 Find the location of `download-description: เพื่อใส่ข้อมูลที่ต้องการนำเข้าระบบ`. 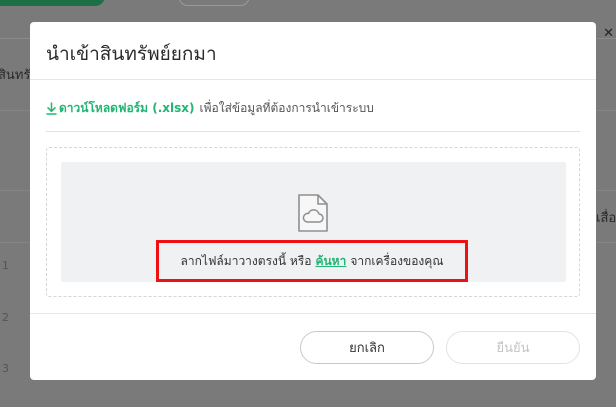

download-description: เพื่อใส่ข้อมูลที่ต้องการนำเข้าระบบ is located at coordinates (286, 108).